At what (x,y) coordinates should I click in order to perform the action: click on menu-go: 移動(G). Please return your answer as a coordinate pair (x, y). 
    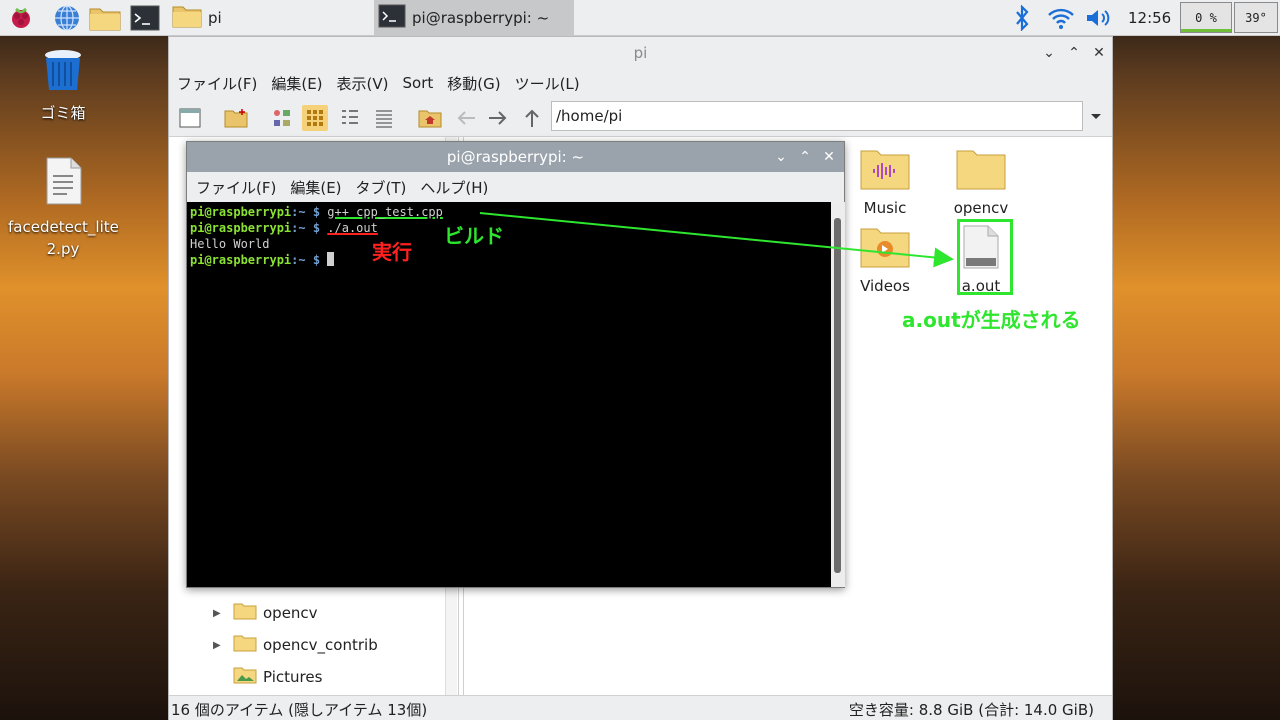
    Looking at the image, I should click on (473, 83).